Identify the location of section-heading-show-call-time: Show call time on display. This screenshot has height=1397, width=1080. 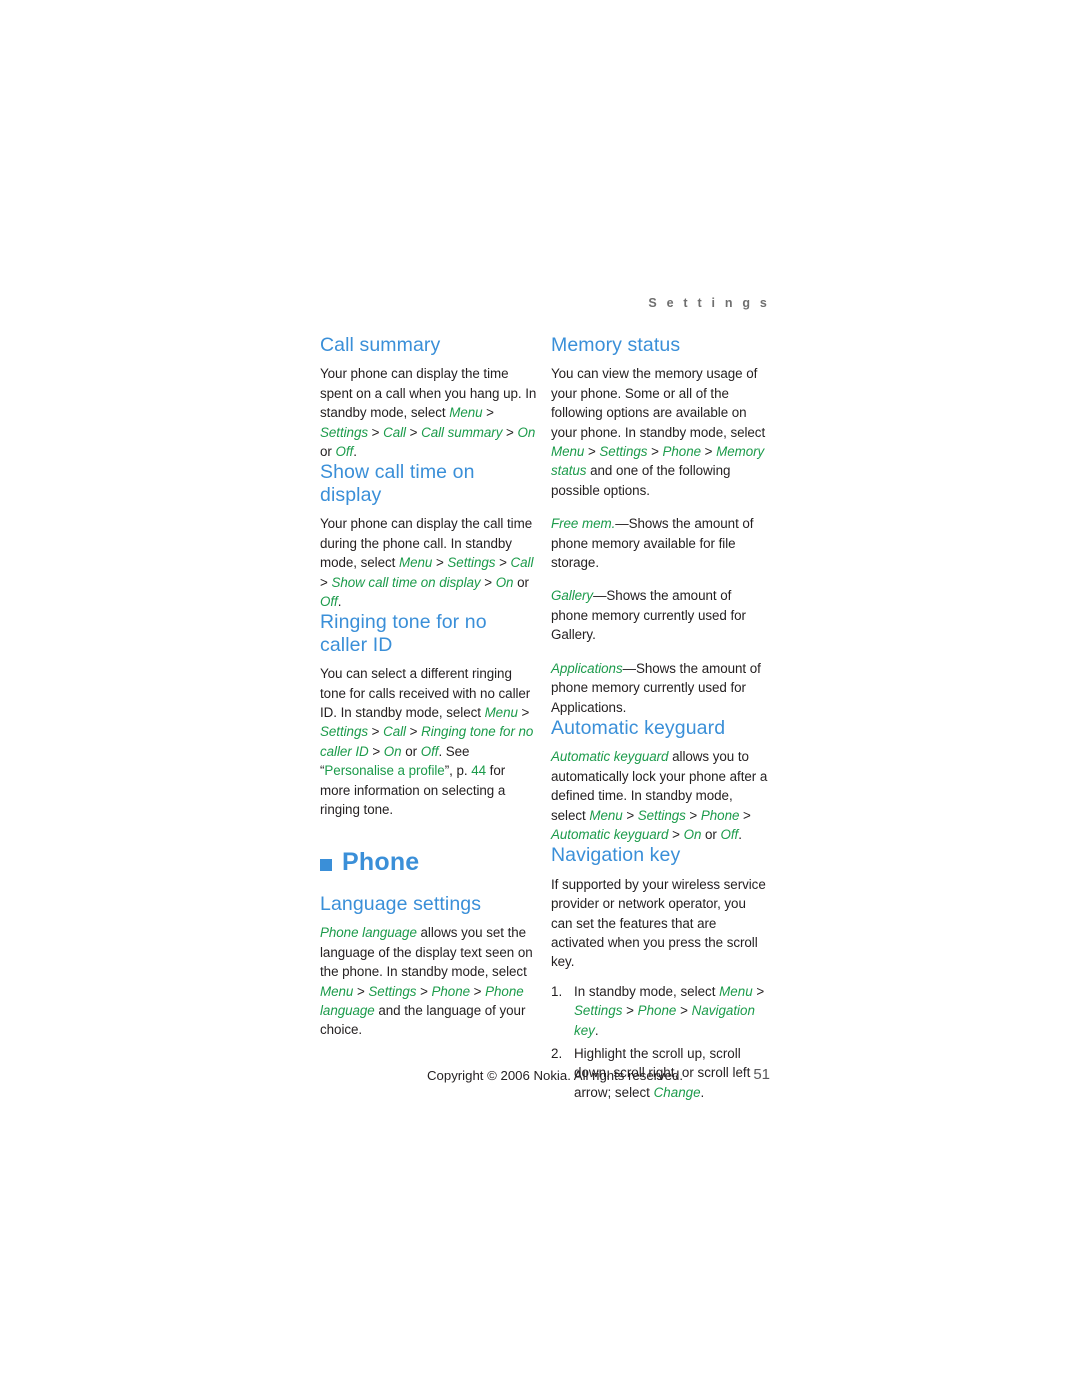
(397, 483).